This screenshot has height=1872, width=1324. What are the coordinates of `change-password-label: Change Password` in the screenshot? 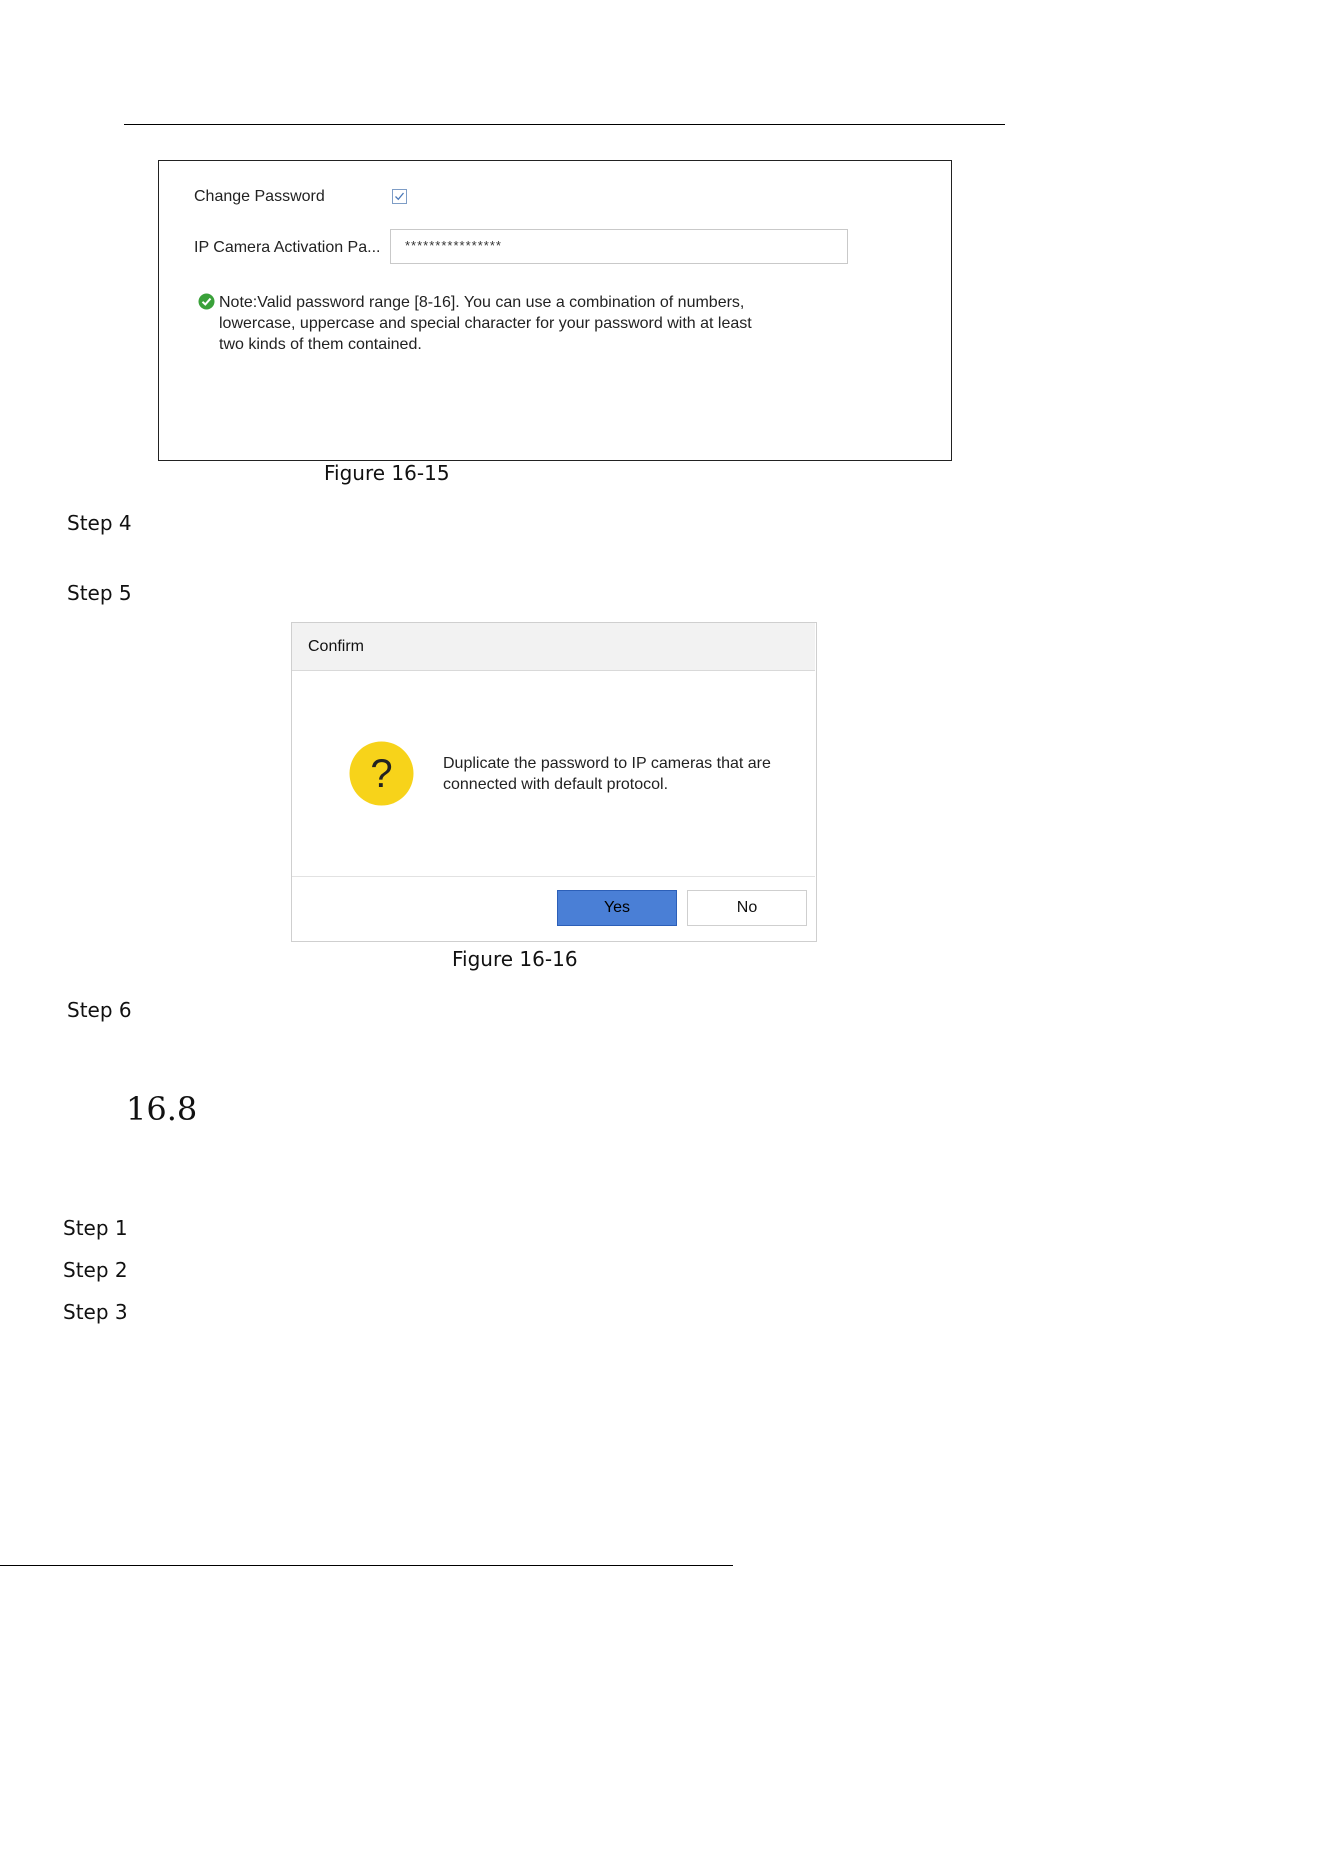 It's located at (259, 196).